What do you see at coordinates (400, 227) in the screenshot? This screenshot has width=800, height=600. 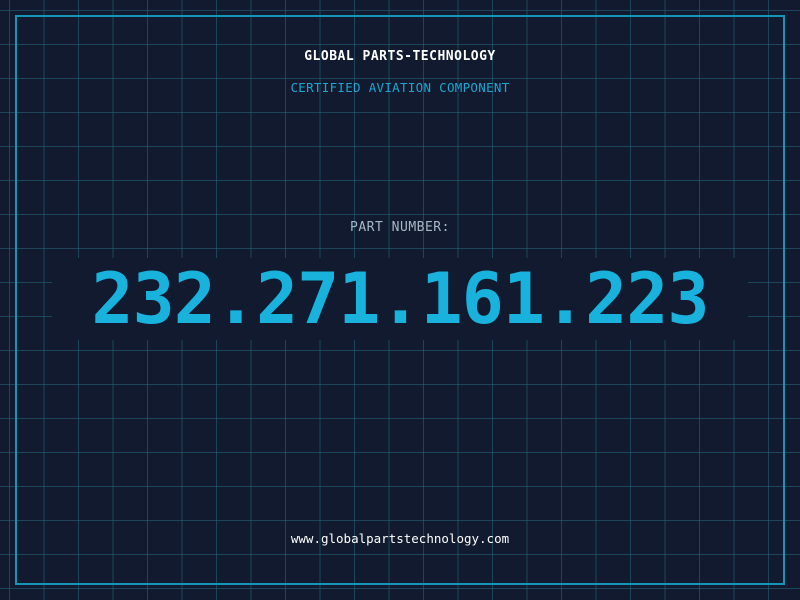 I see `part-number-label: PART NUMBER:` at bounding box center [400, 227].